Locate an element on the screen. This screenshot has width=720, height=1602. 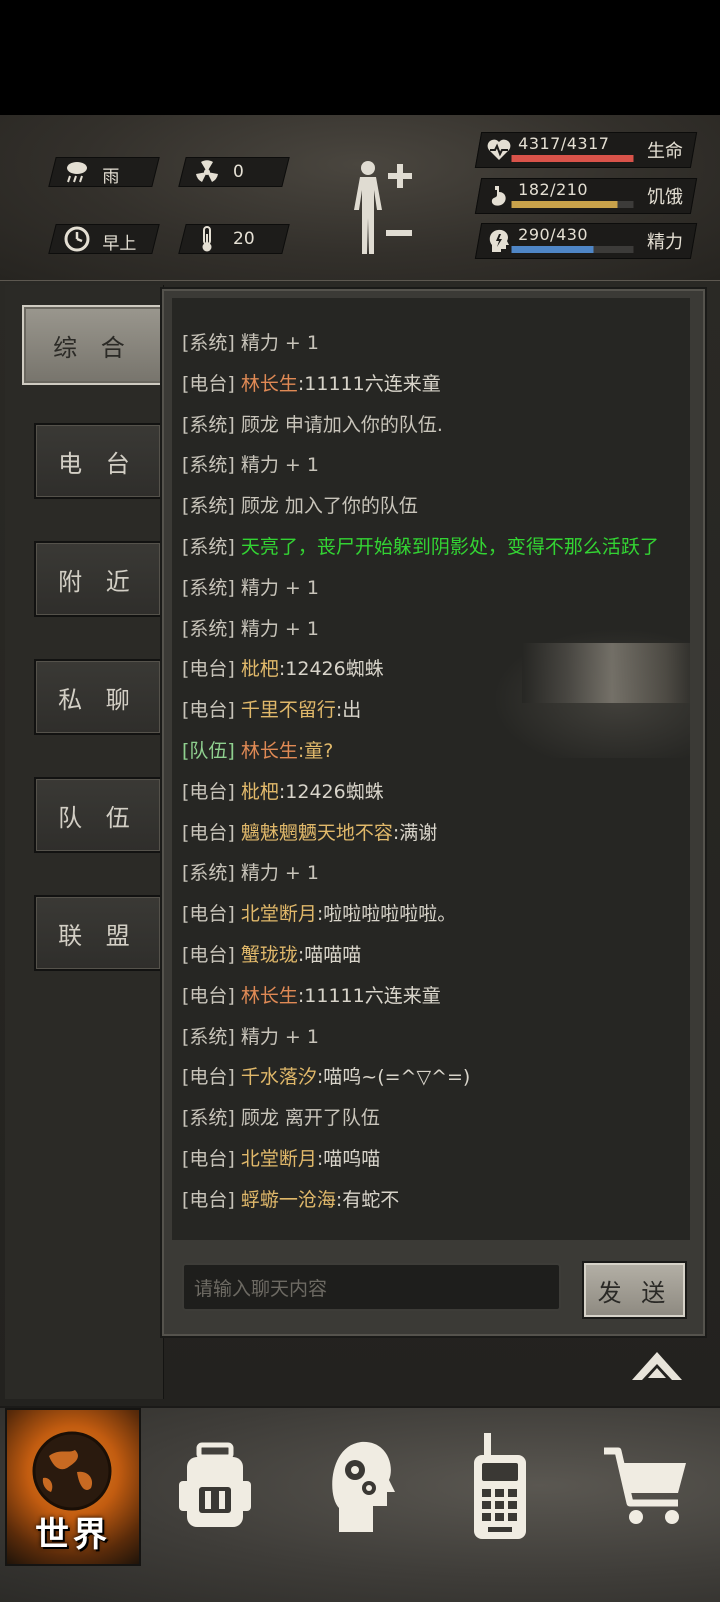
weather-value: 雨 is located at coordinates (111, 177).